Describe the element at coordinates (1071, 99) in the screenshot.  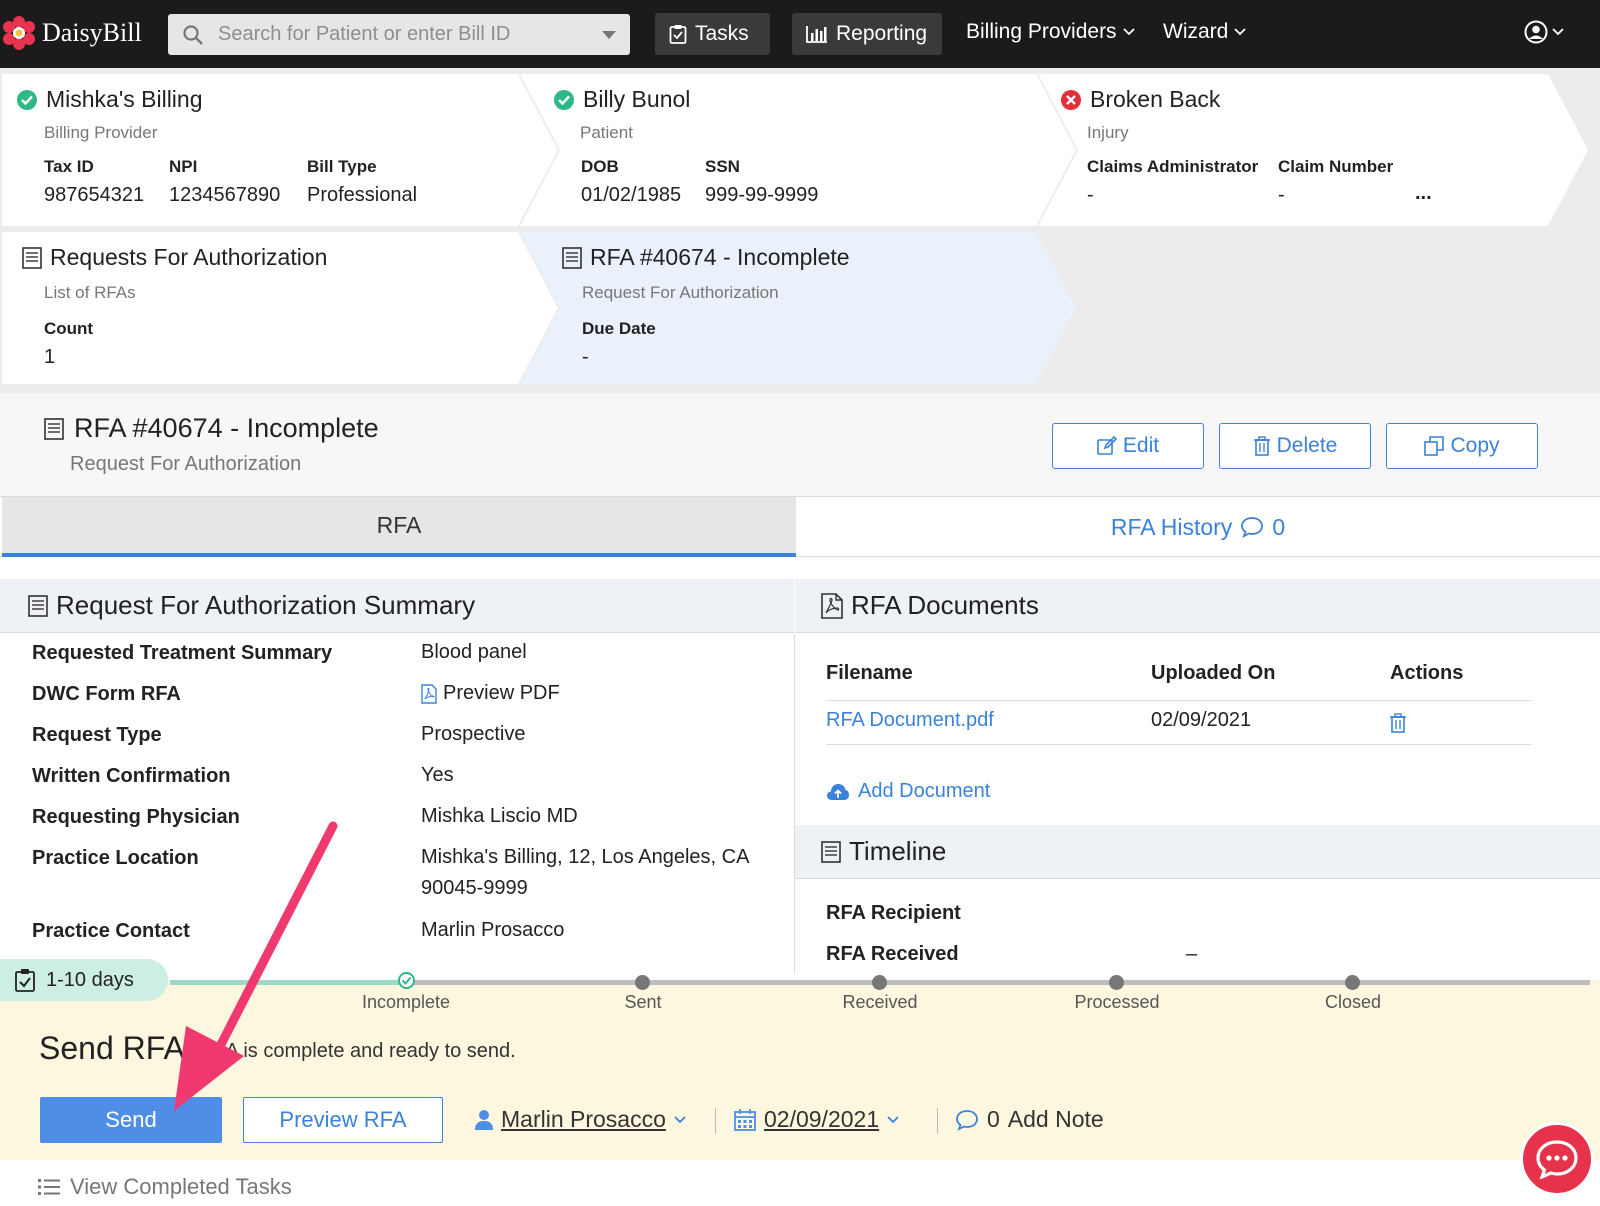
I see `error-circle-icon` at that location.